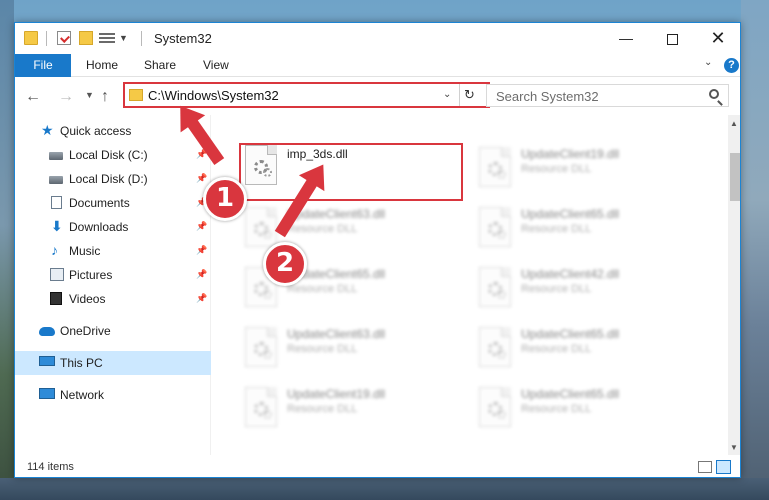  Describe the element at coordinates (607, 95) in the screenshot. I see `search-input: Search System32` at that location.